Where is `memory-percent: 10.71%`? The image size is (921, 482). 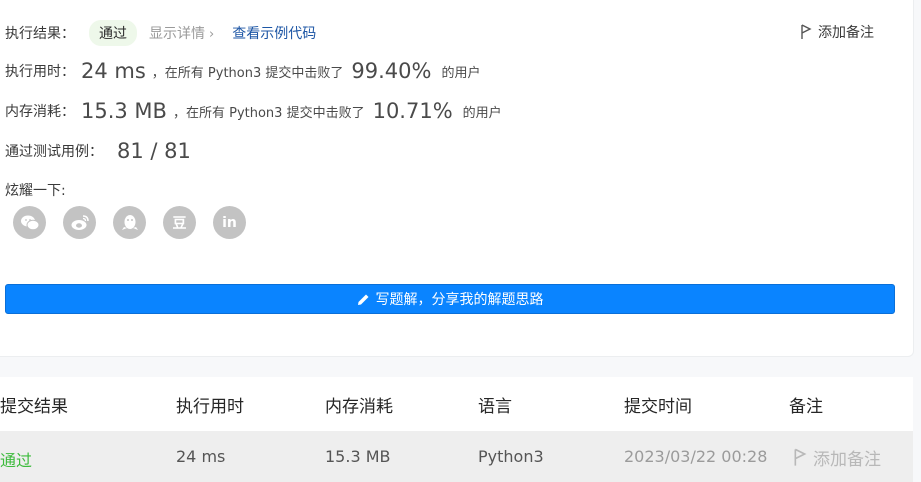
memory-percent: 10.71% is located at coordinates (412, 111).